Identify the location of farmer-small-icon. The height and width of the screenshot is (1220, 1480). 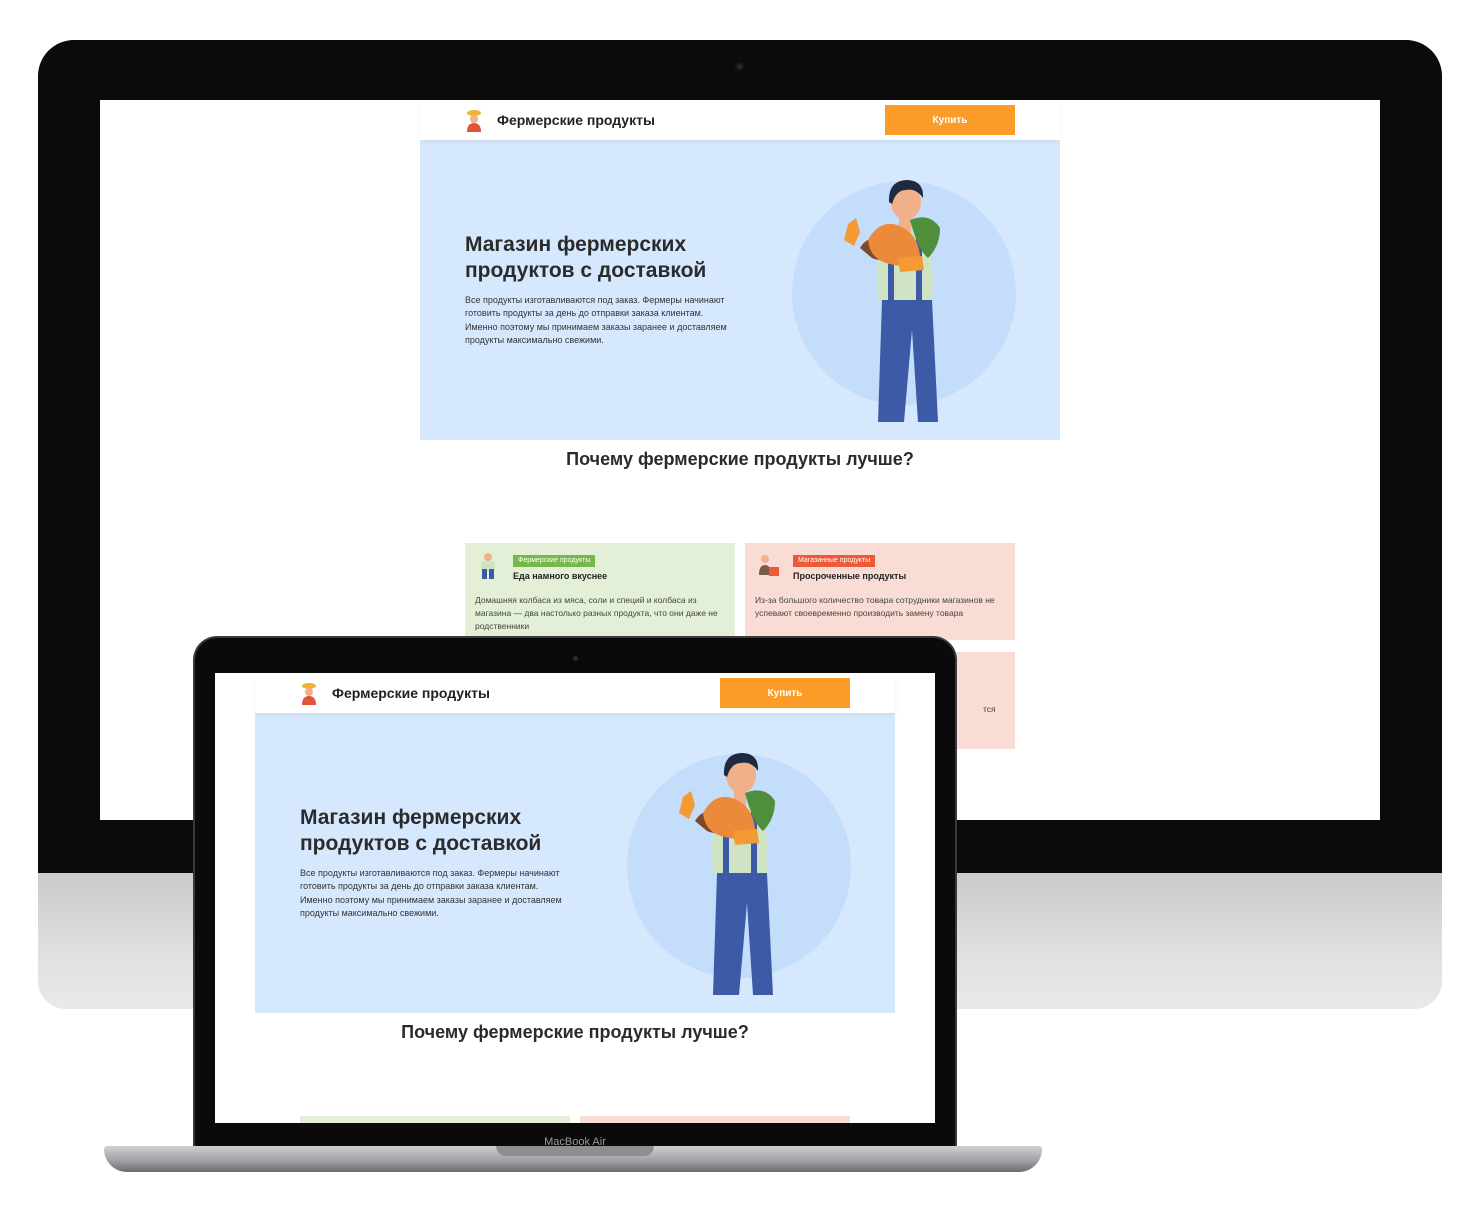
(488, 566).